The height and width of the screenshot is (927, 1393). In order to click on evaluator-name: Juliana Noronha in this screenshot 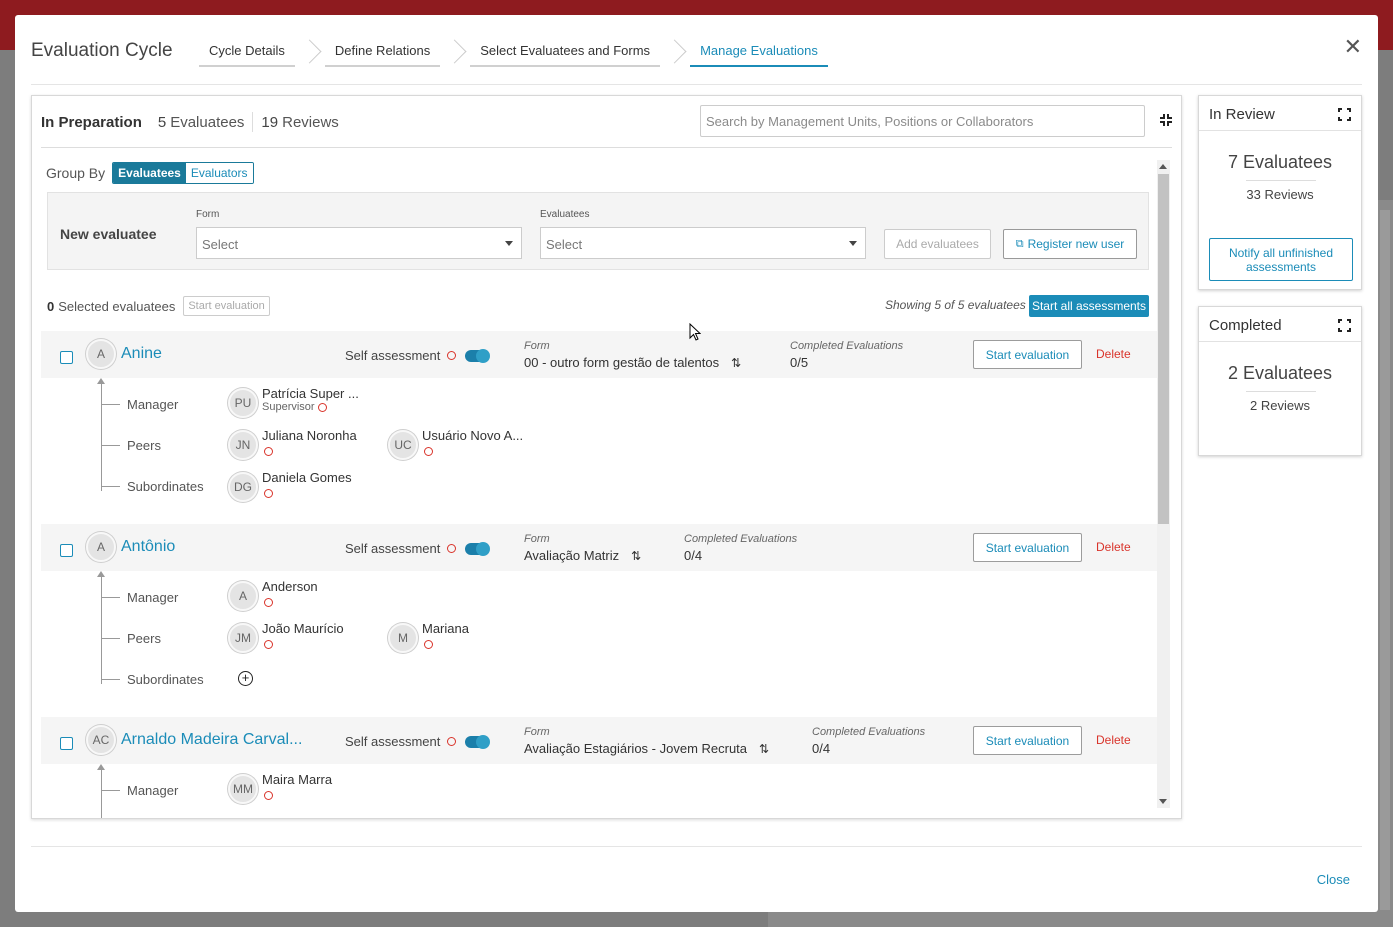, I will do `click(309, 435)`.